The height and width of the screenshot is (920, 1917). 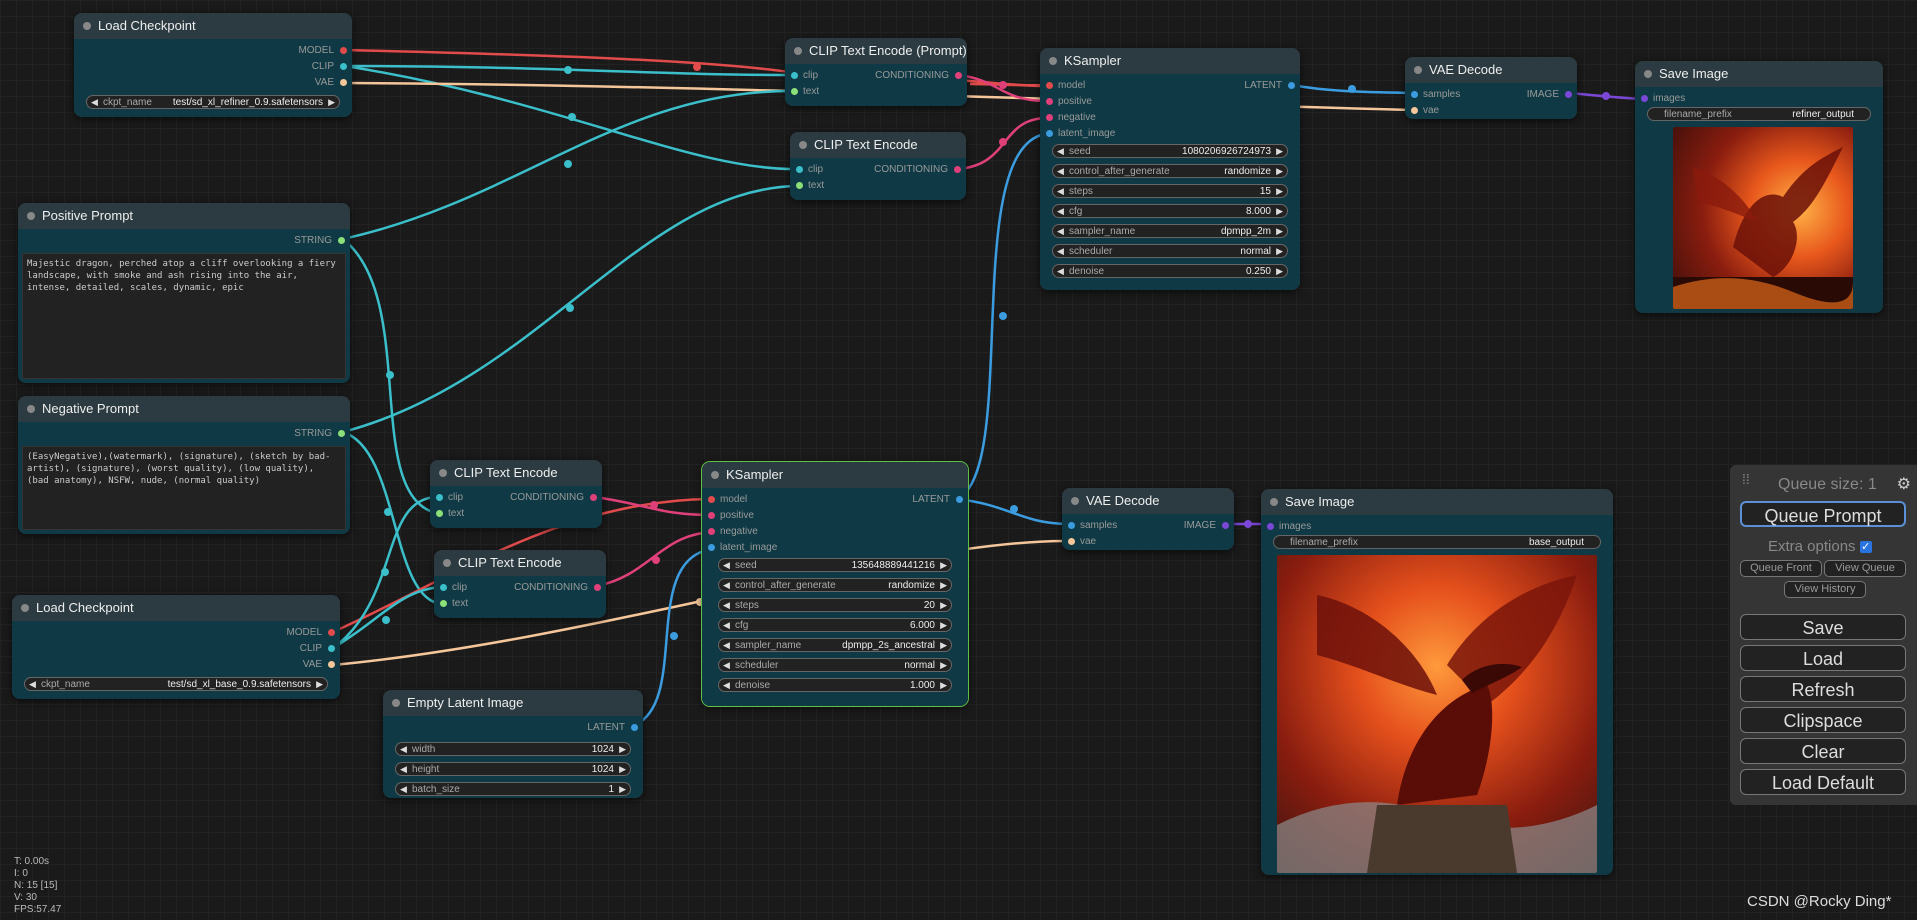 I want to click on cfg-widget: ◀ cfg 6.000 ▶, so click(x=835, y=625).